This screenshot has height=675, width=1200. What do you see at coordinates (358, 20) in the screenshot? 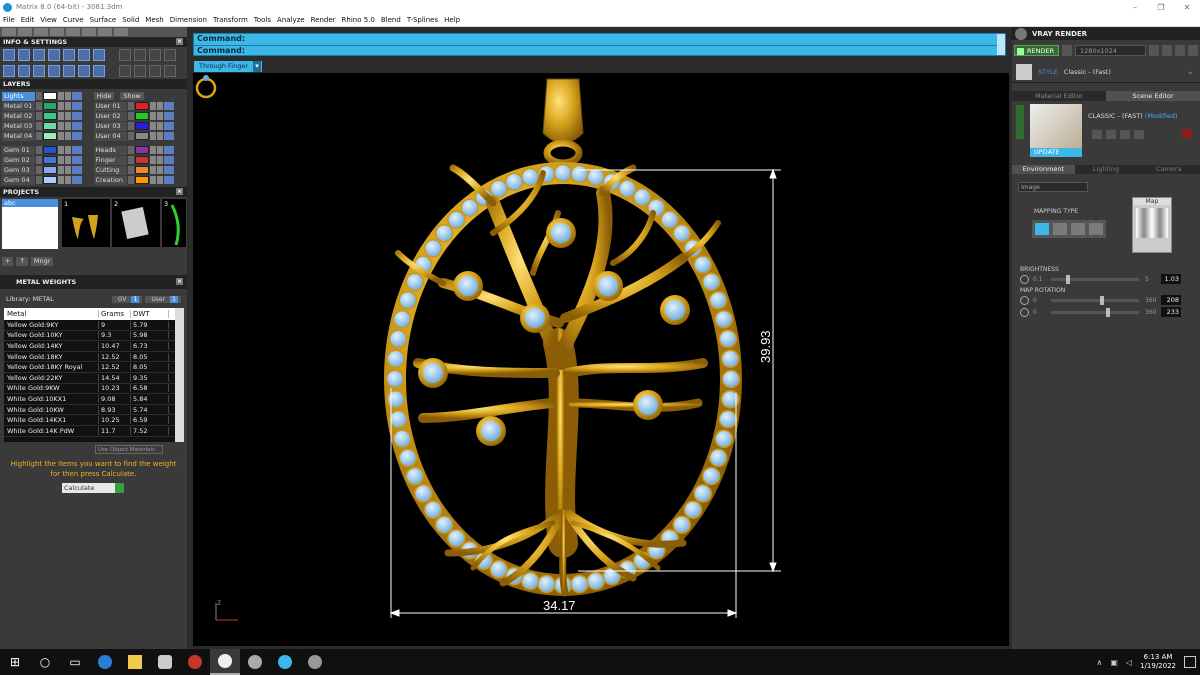
I see `menu-rhino: Rhino 5.0` at bounding box center [358, 20].